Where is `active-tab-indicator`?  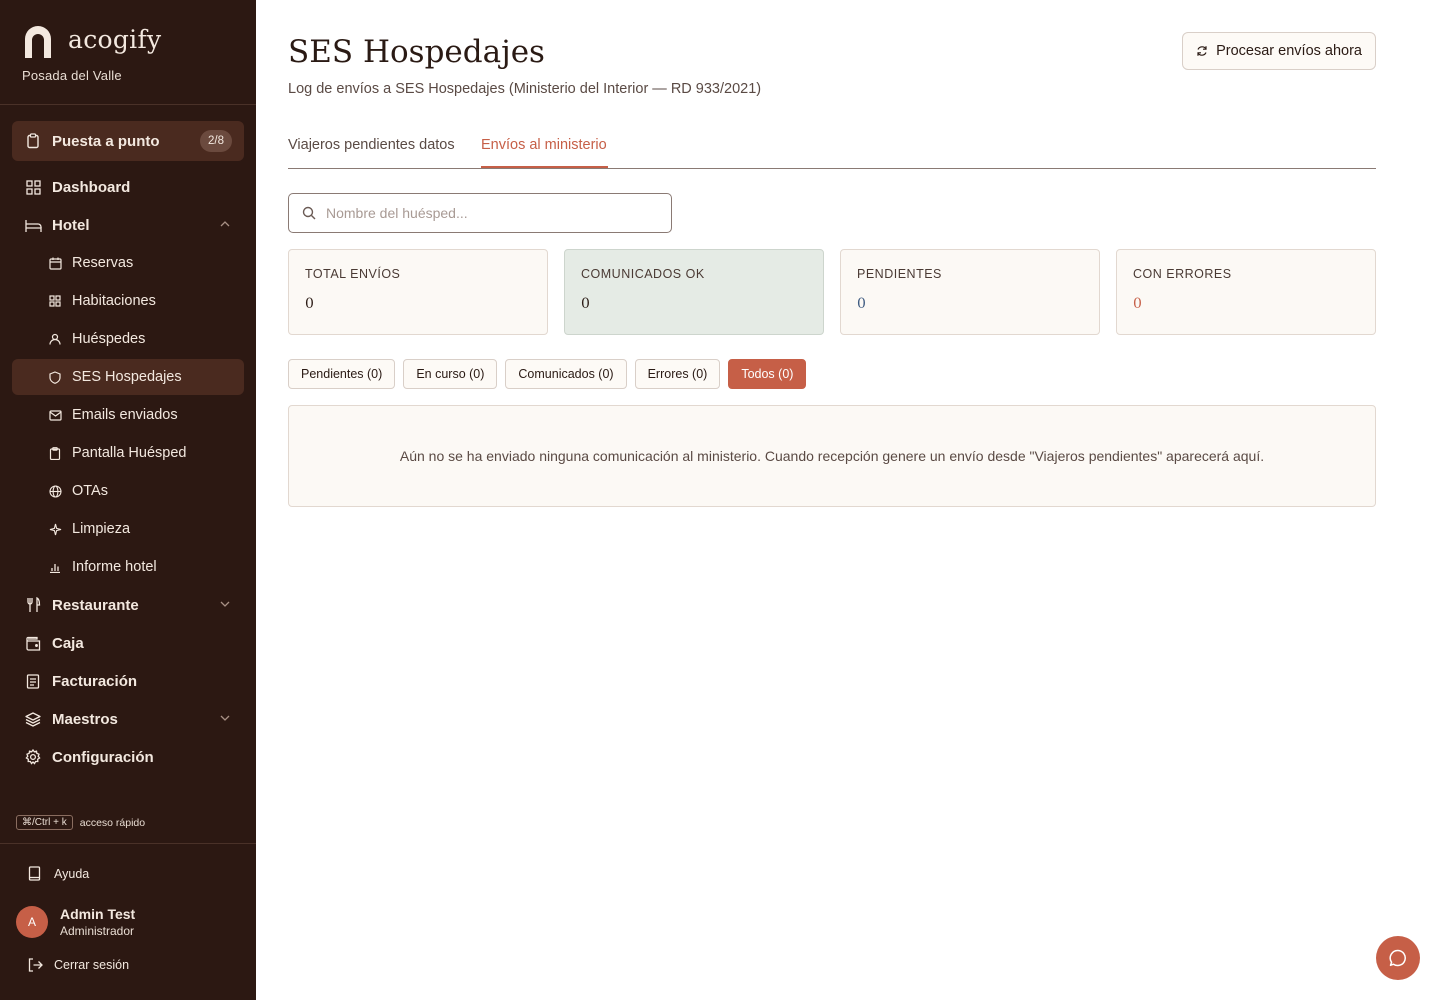
active-tab-indicator is located at coordinates (544, 167).